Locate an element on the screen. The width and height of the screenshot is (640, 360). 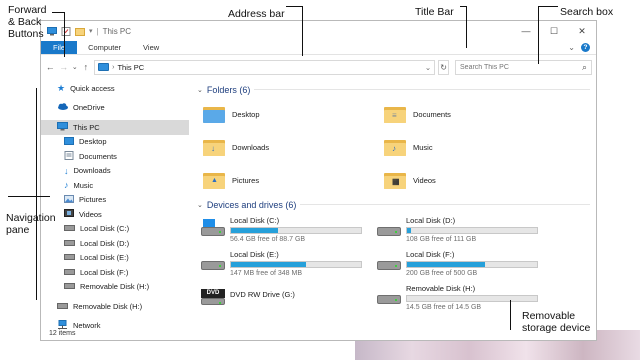
refresh-button: ↻ is located at coordinates (444, 67).